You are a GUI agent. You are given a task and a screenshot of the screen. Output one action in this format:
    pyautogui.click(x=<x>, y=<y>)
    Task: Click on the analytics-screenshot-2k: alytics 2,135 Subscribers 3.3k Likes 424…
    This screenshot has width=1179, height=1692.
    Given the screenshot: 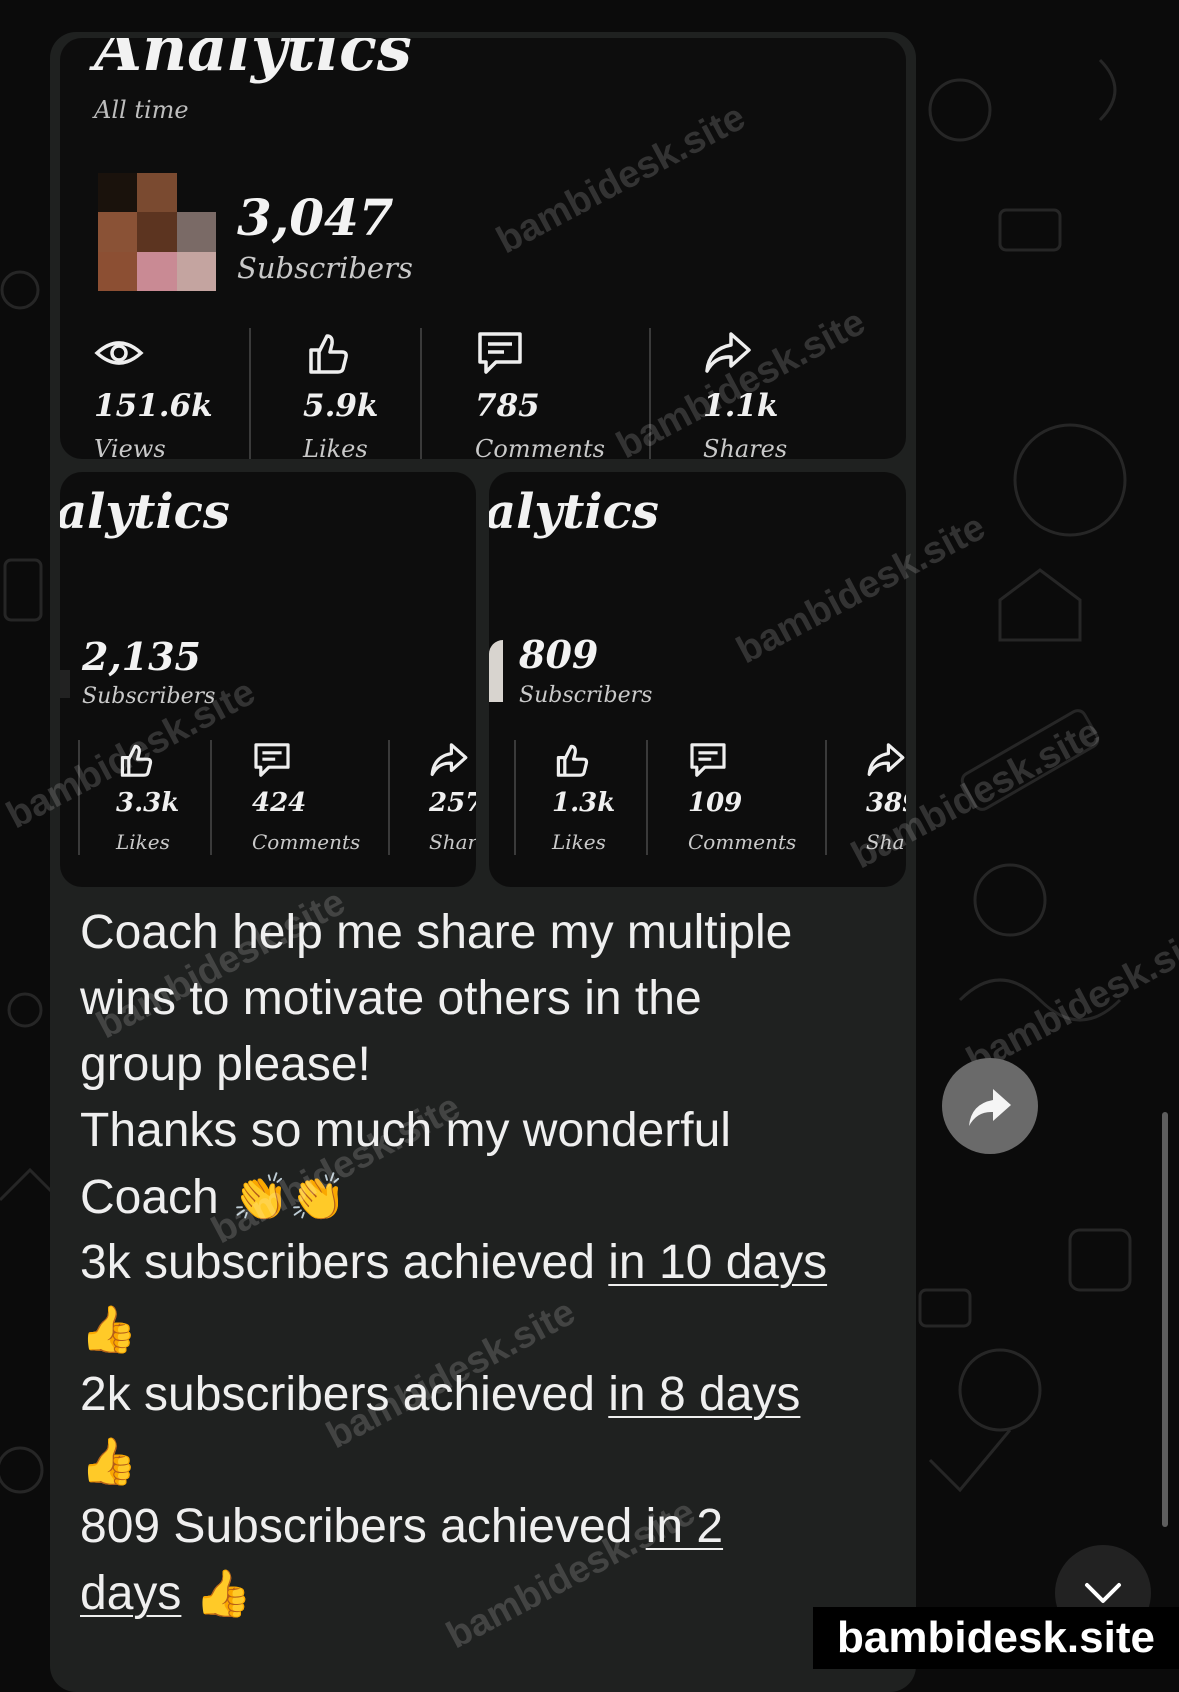 What is the action you would take?
    pyautogui.click(x=268, y=679)
    